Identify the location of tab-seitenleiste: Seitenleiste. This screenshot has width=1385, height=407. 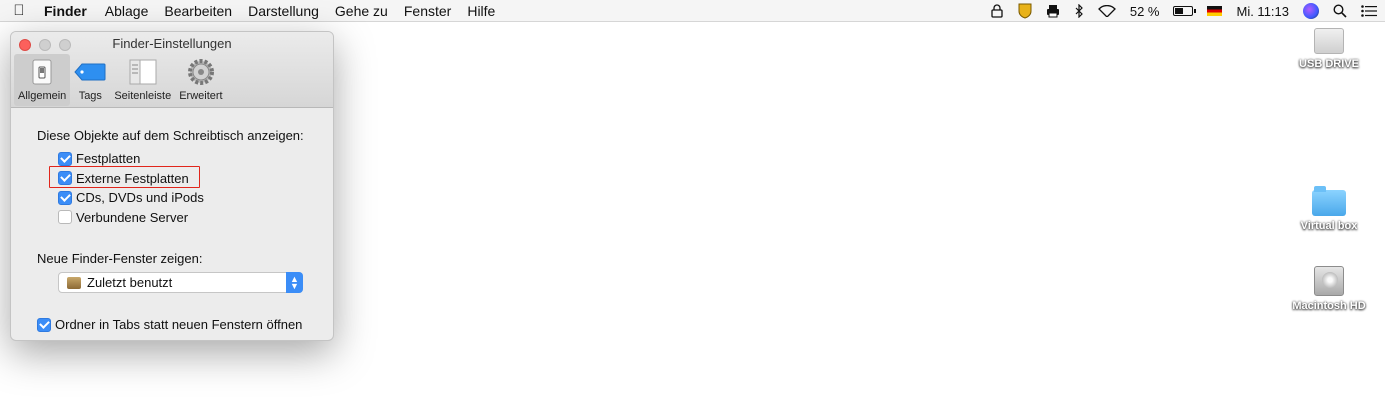
(142, 80).